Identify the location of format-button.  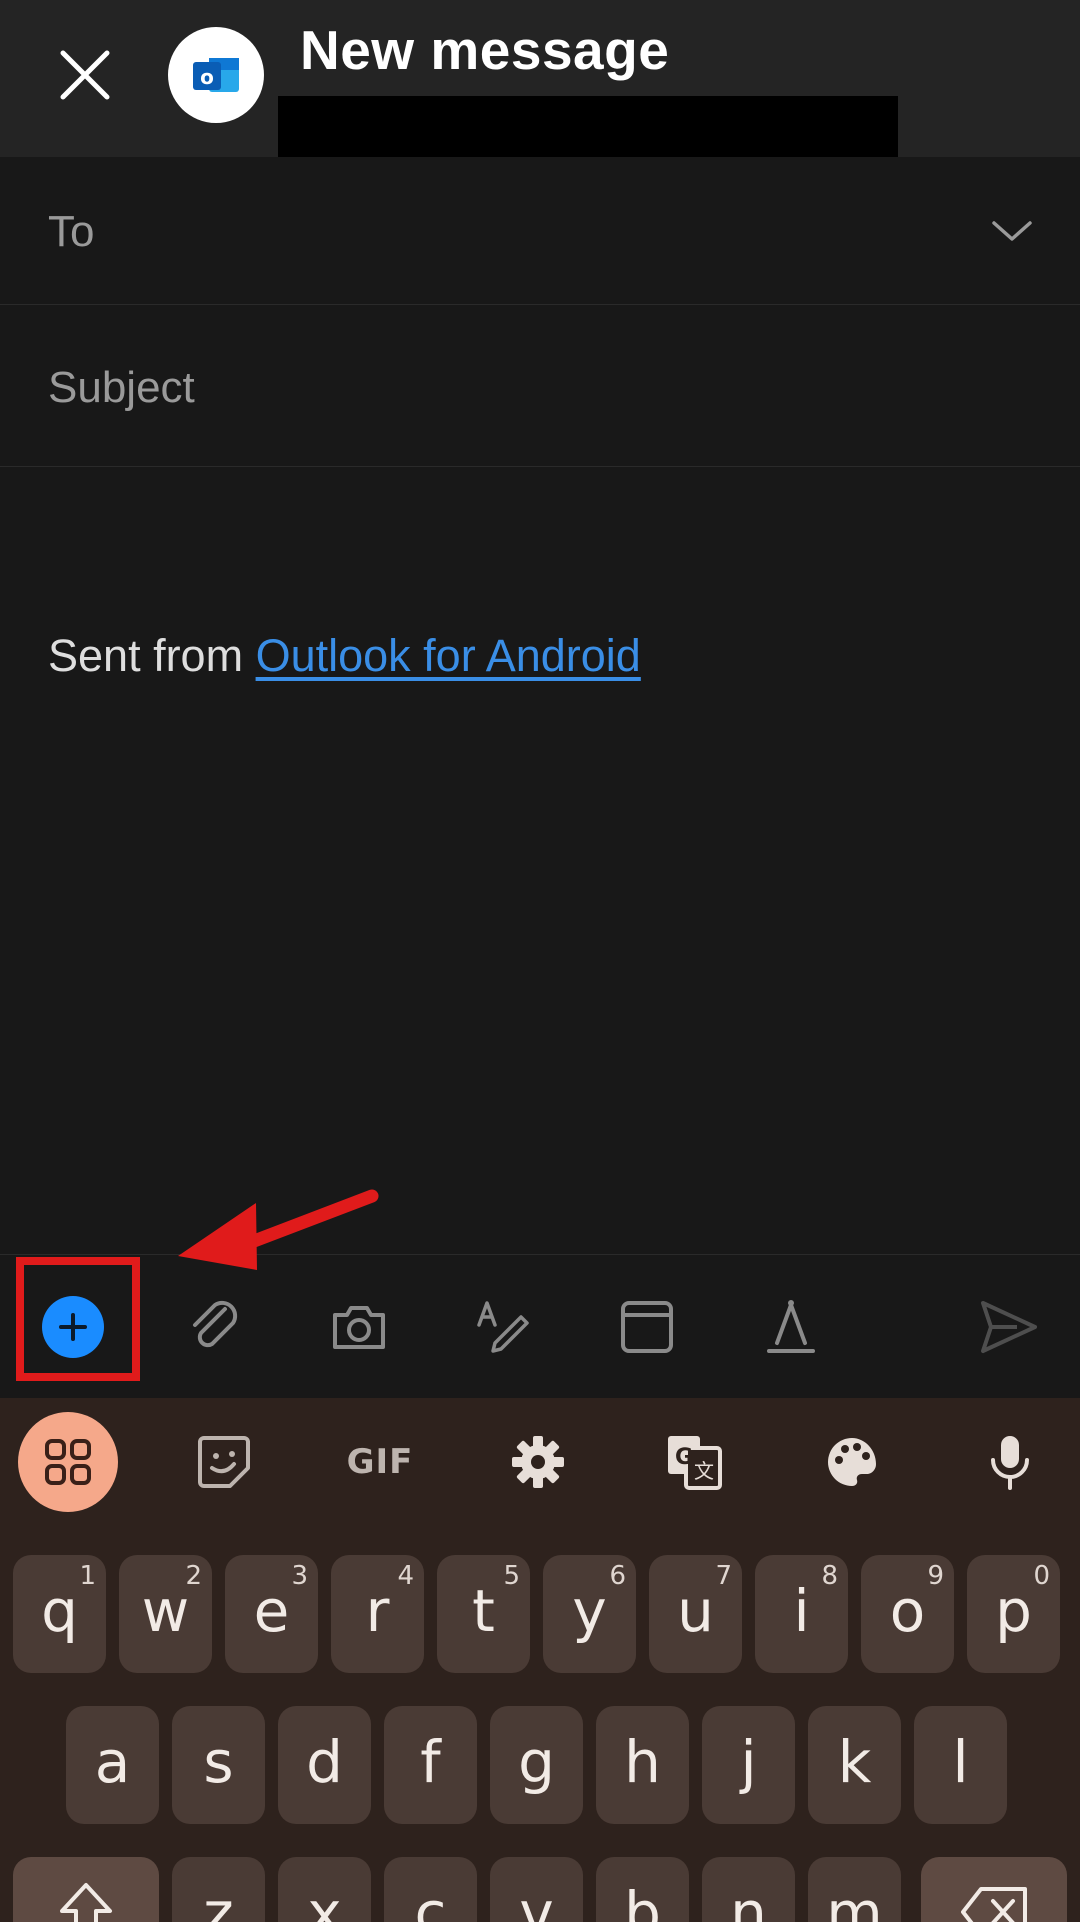
(791, 1327).